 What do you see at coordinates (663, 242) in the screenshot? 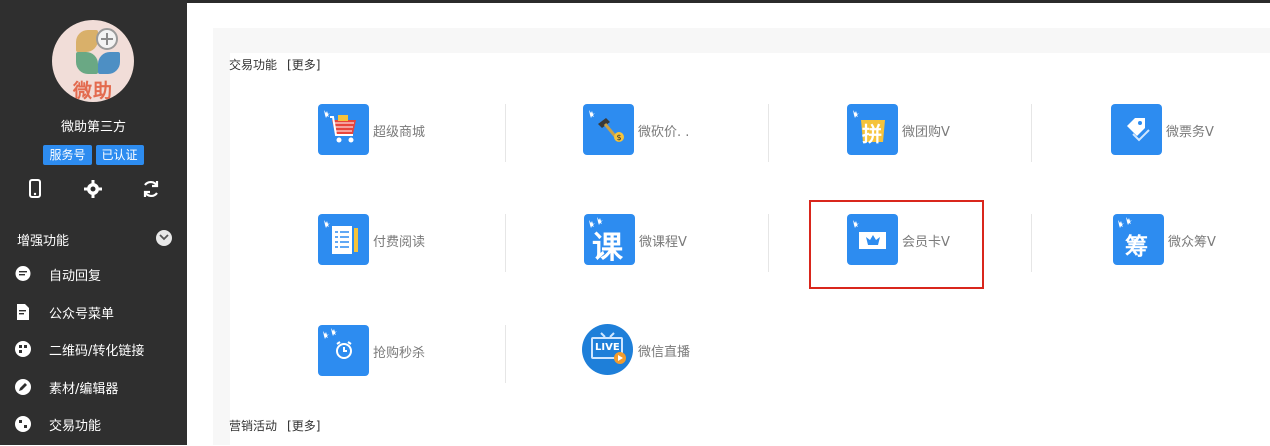
I see `app-label: 微课程V` at bounding box center [663, 242].